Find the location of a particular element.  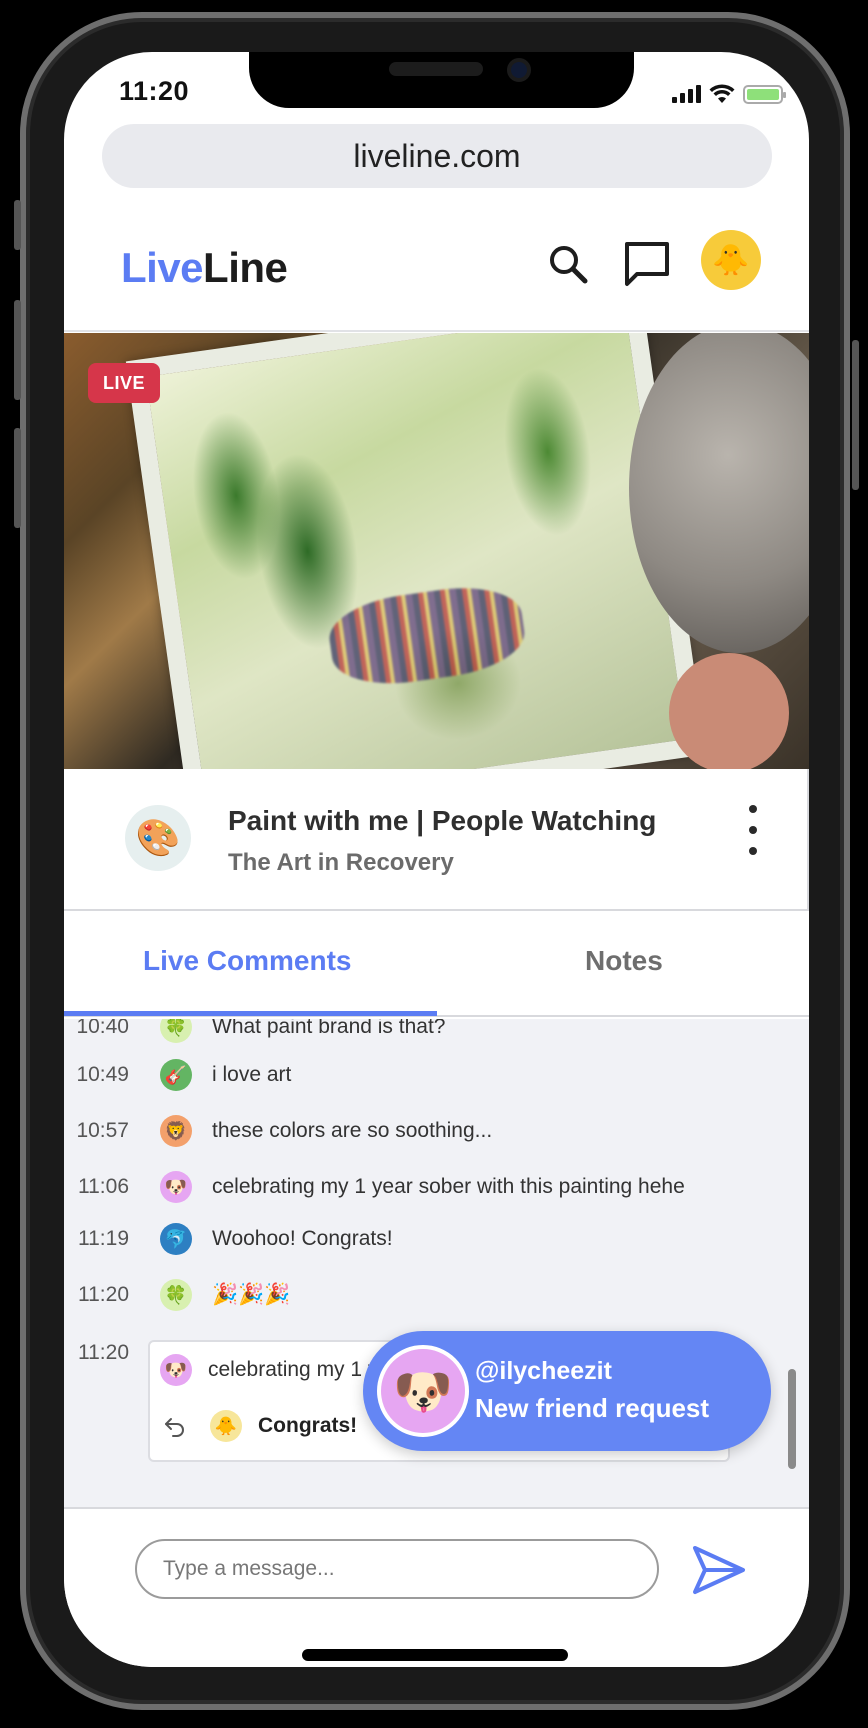

comment-row: 11:19 🐬 Woohoo! Congrats! is located at coordinates (436, 1241).